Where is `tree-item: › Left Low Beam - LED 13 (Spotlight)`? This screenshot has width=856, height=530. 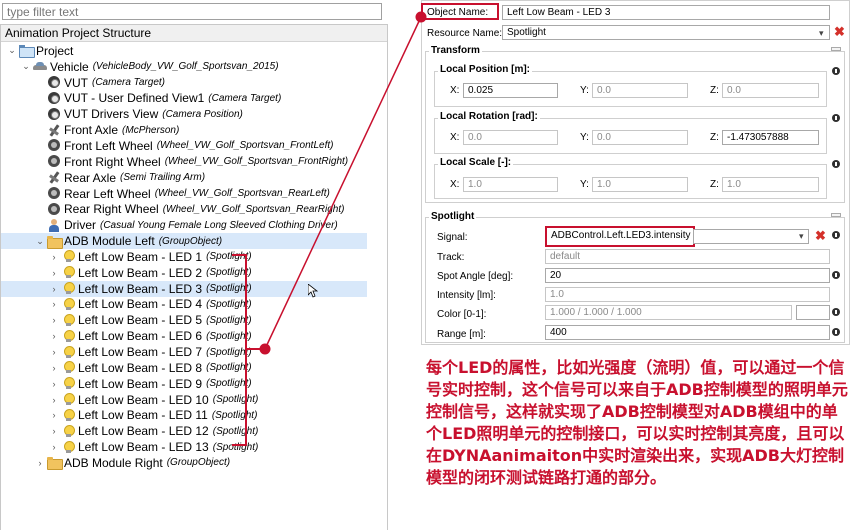
tree-item: › Left Low Beam - LED 13 (Spotlight) is located at coordinates (184, 447).